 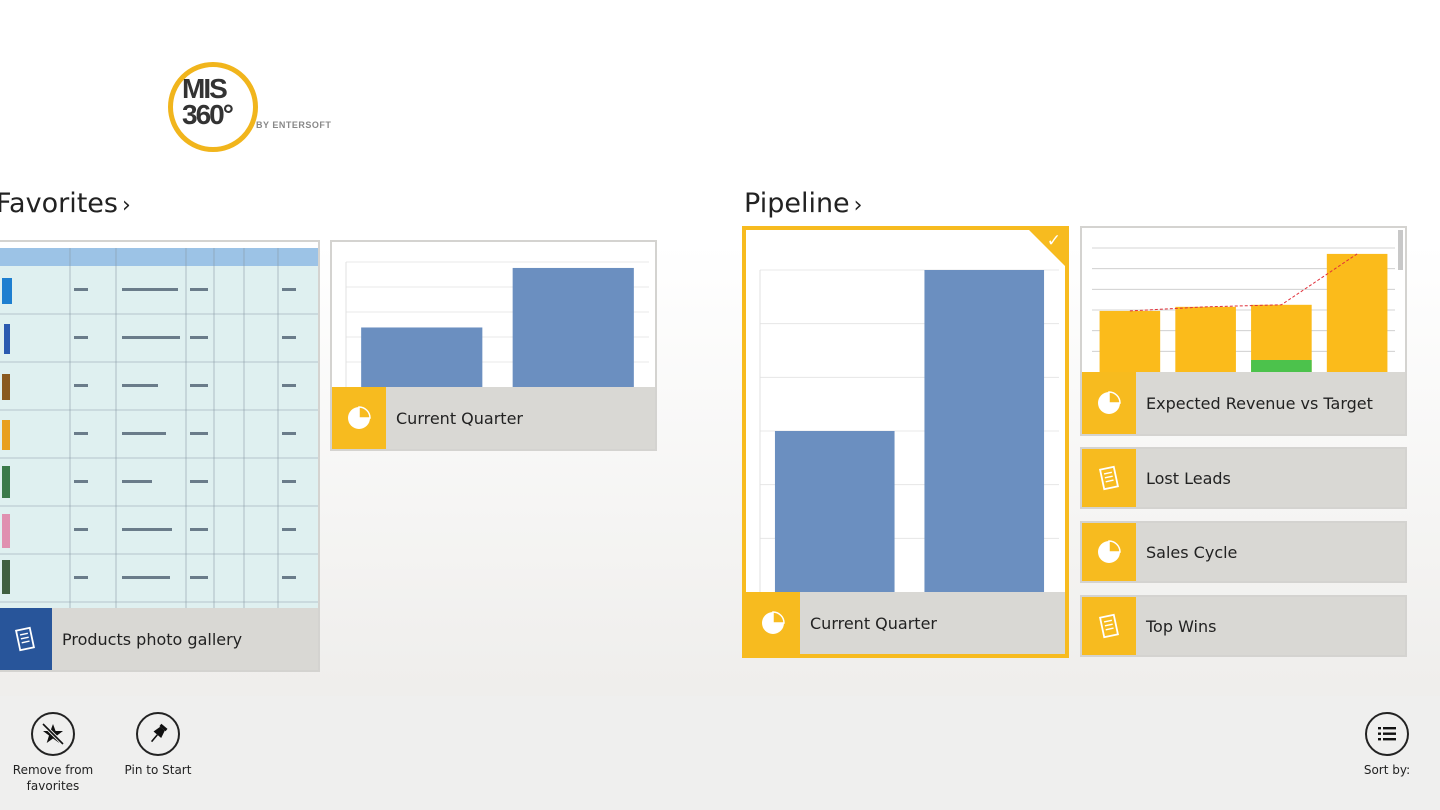 What do you see at coordinates (803, 203) in the screenshot?
I see `group-title-pipeline: Pipeline ›` at bounding box center [803, 203].